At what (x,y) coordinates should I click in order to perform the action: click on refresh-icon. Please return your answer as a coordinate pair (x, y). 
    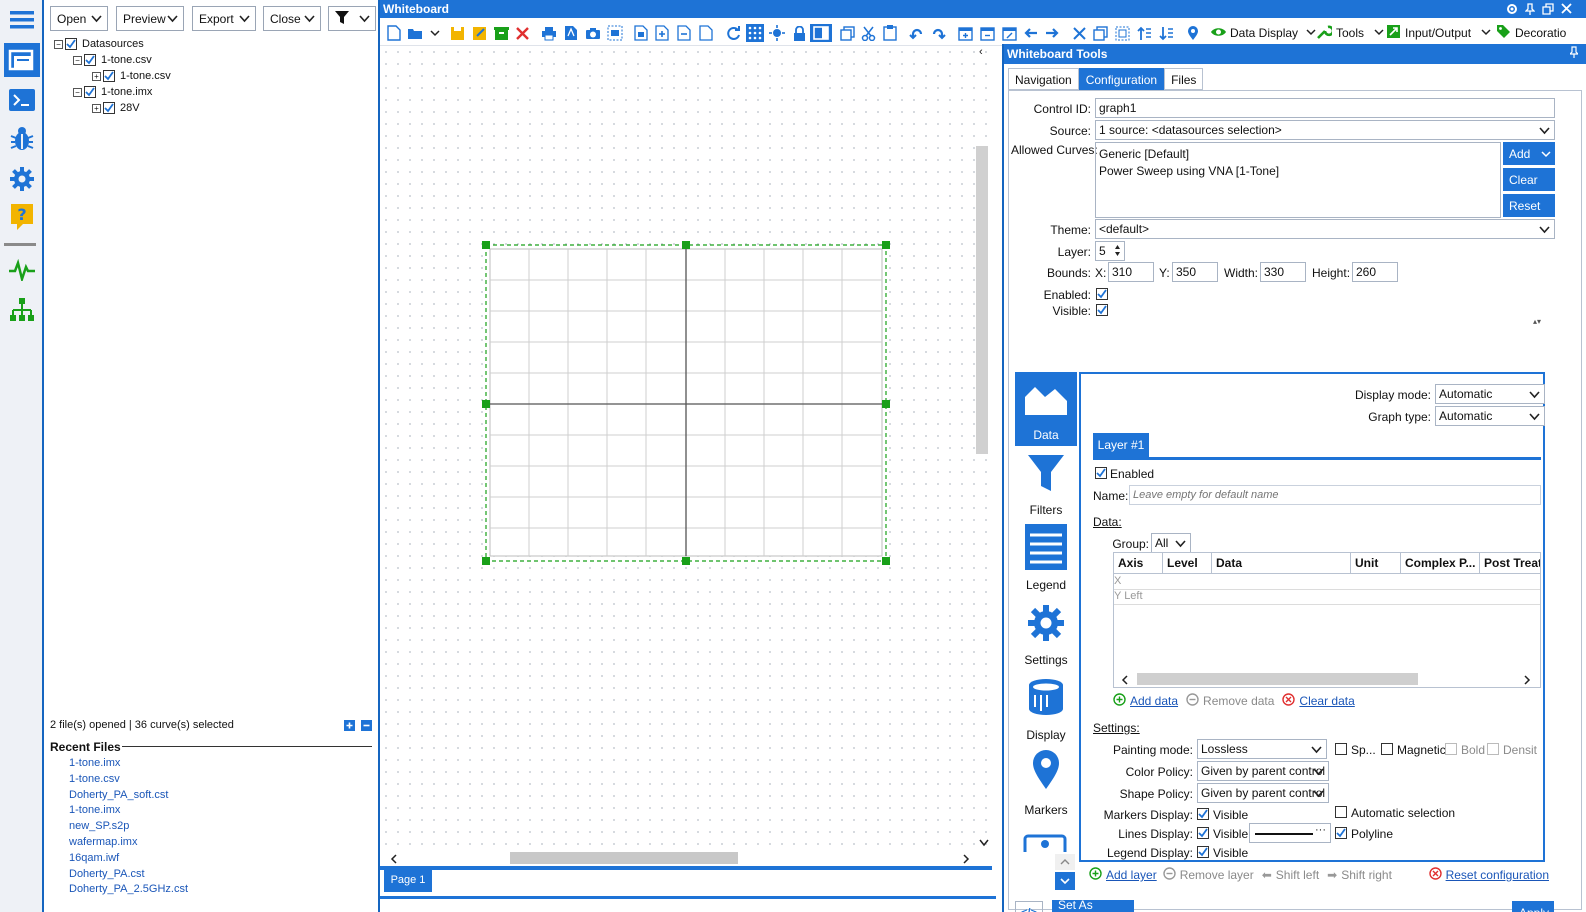
    Looking at the image, I should click on (733, 33).